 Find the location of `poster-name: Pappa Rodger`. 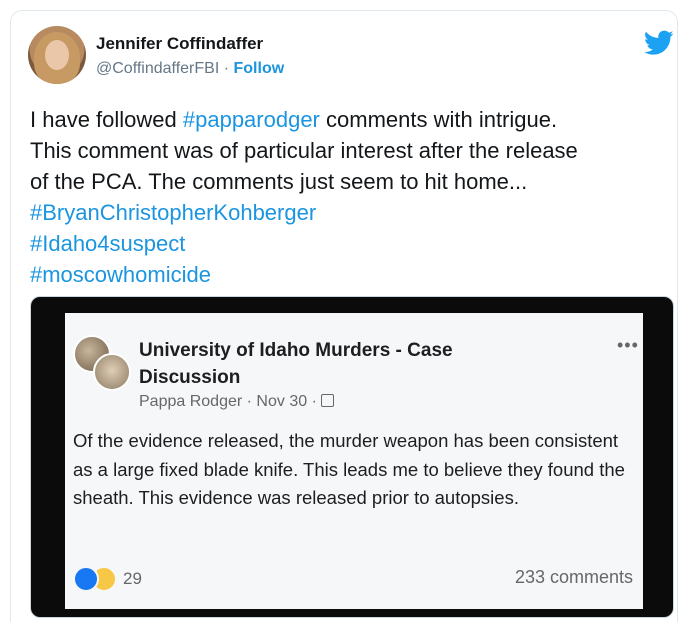

poster-name: Pappa Rodger is located at coordinates (191, 401).